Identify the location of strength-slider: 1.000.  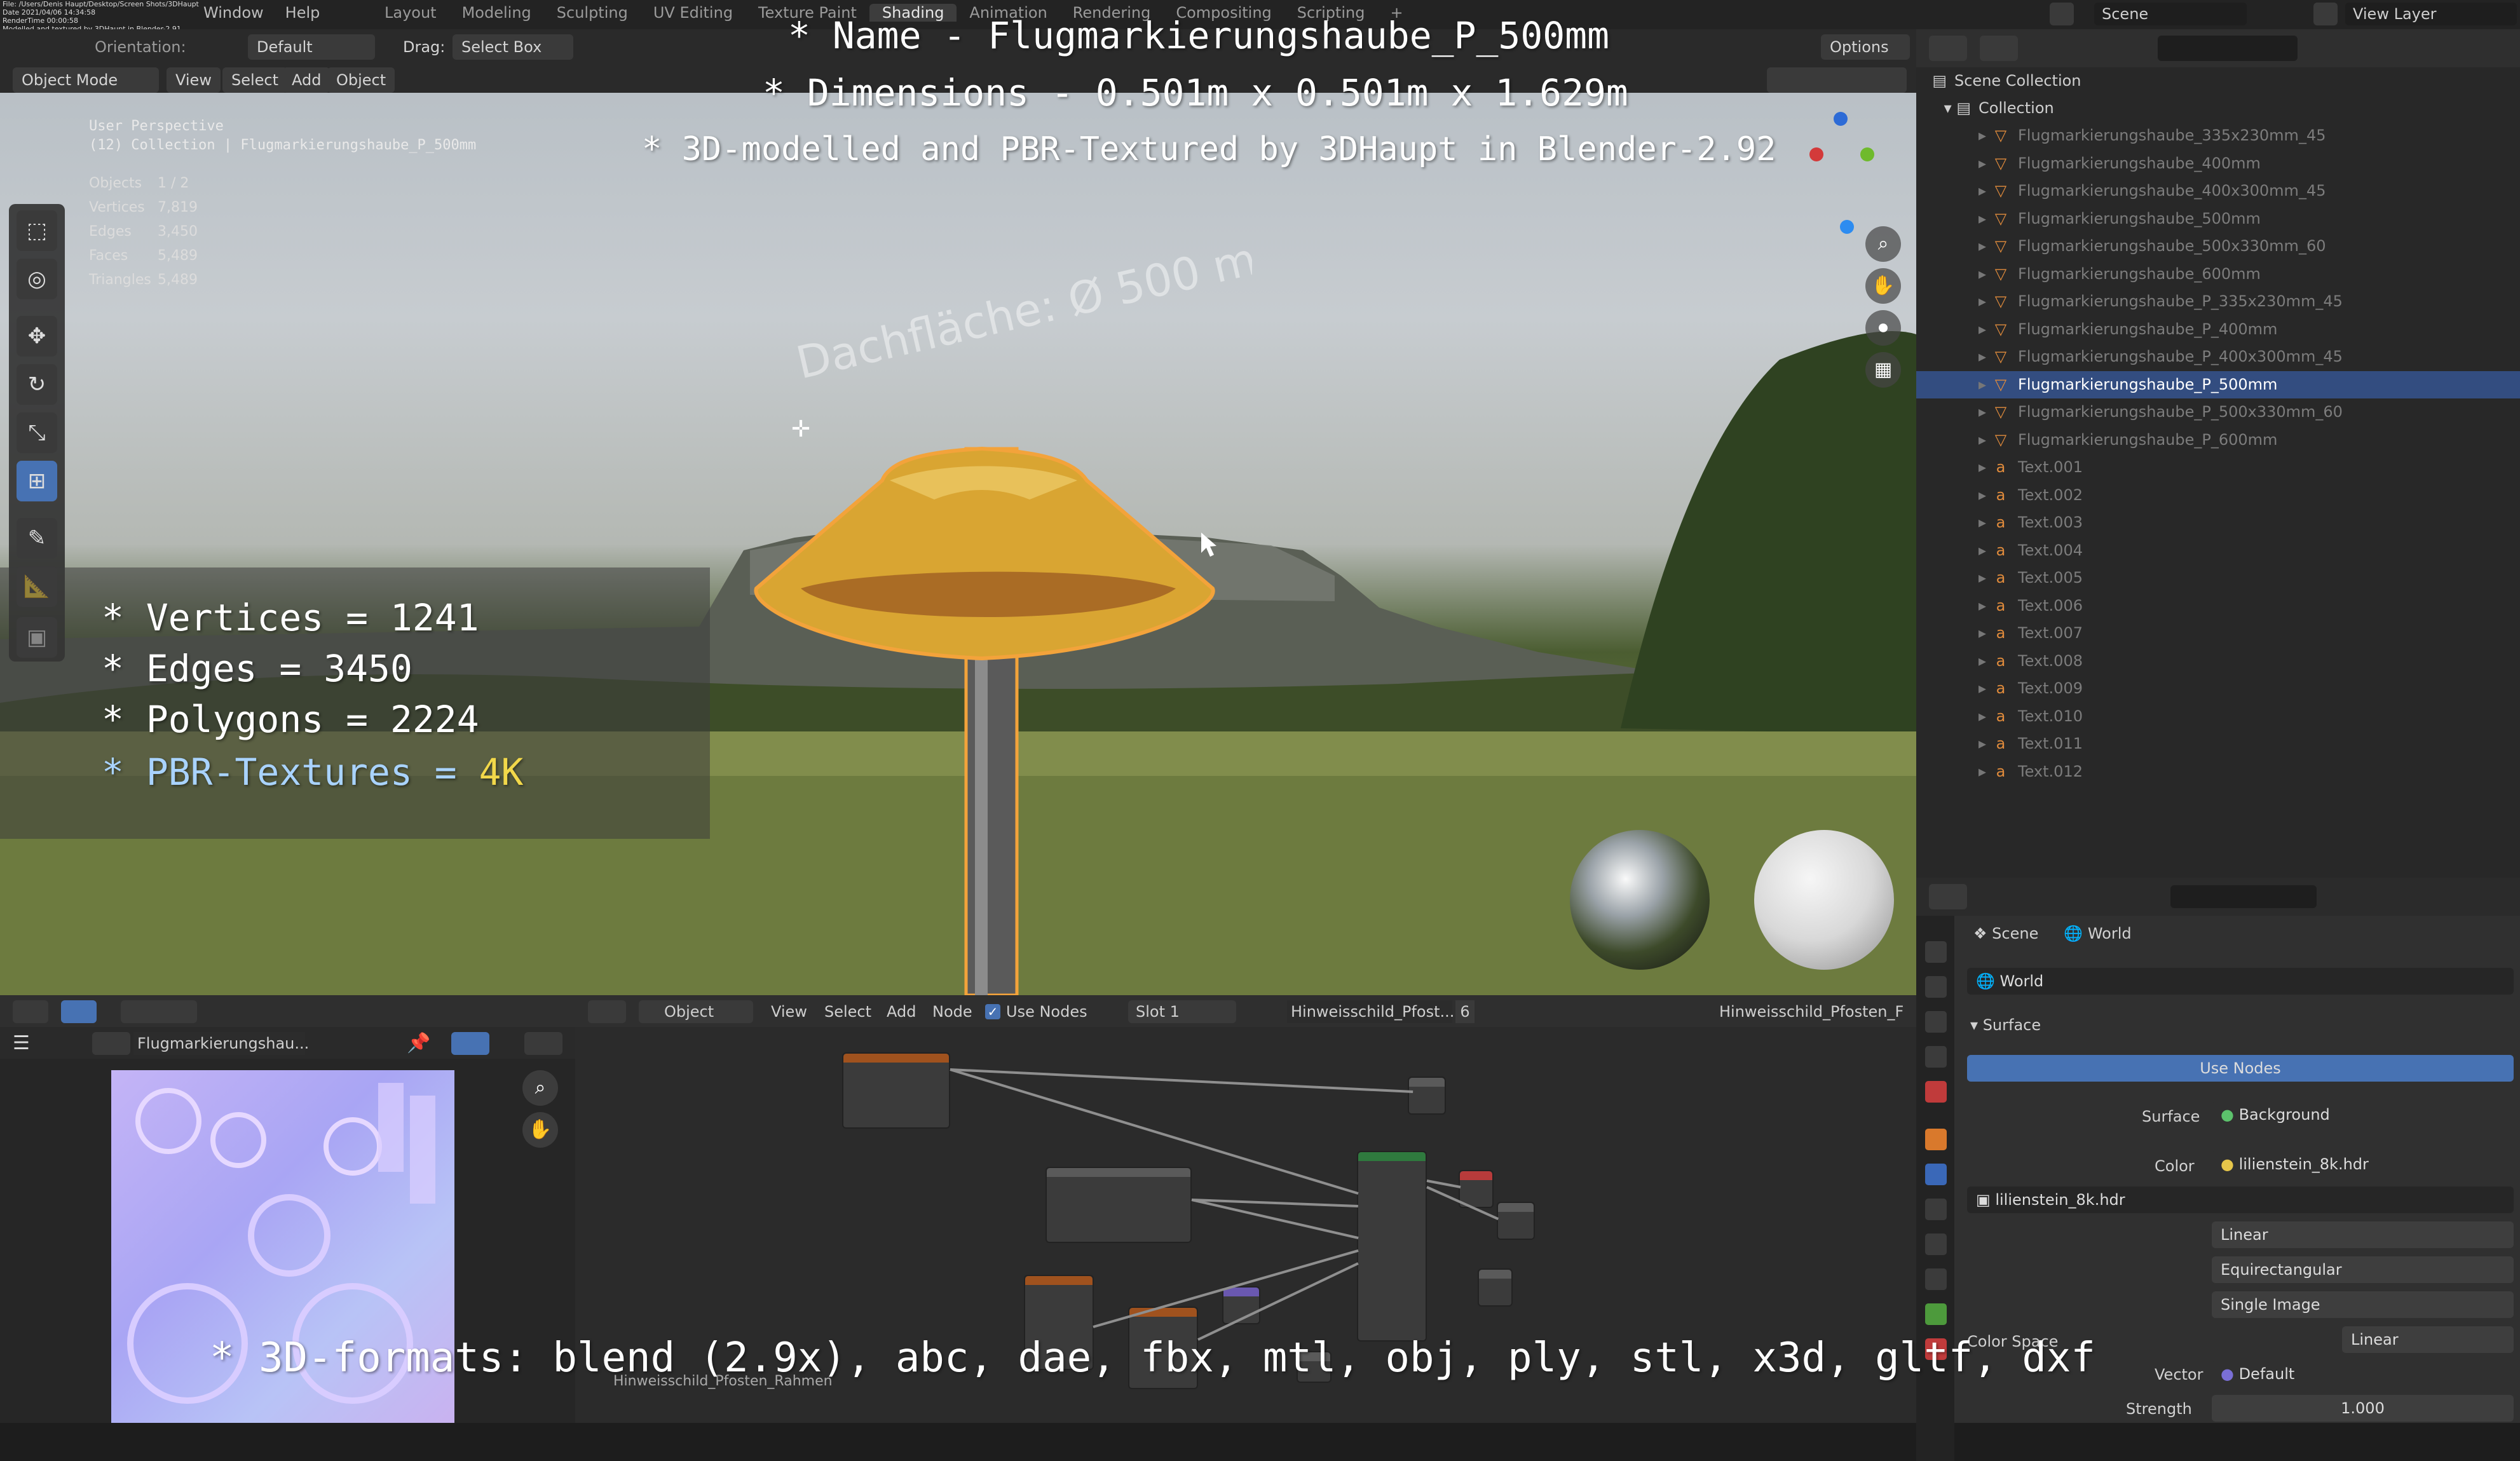
(2363, 1408).